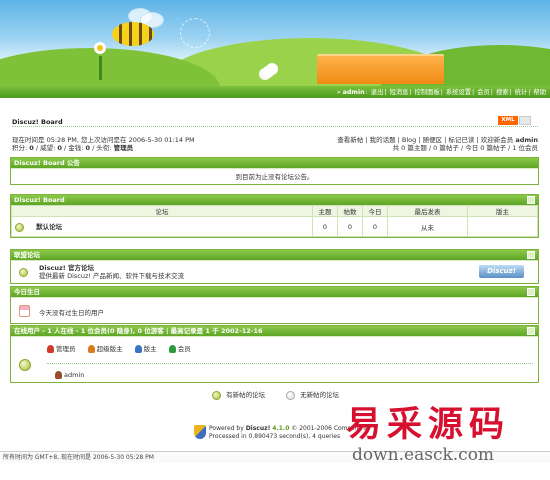 The height and width of the screenshot is (480, 550). Describe the element at coordinates (50, 349) in the screenshot. I see `admin-user-icon` at that location.